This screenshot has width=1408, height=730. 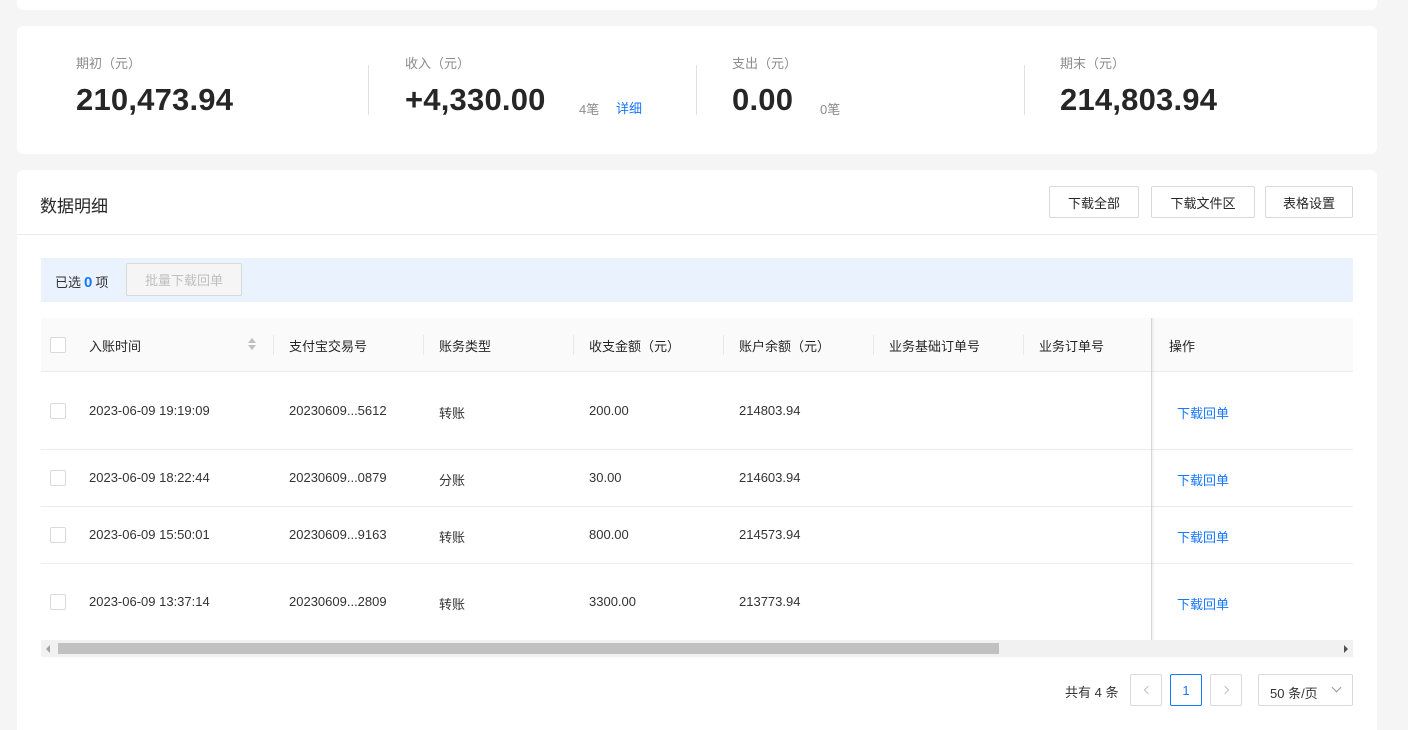 What do you see at coordinates (765, 63) in the screenshot?
I see `stat-expense-label: 支出（元）` at bounding box center [765, 63].